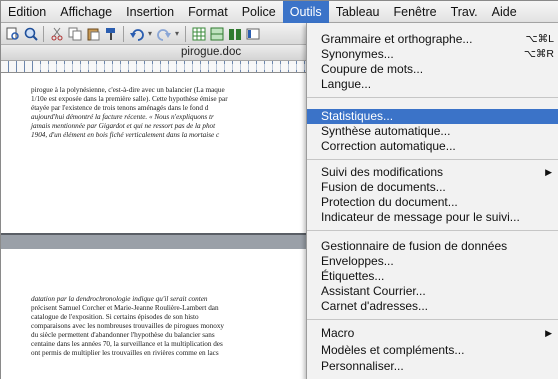 The width and height of the screenshot is (558, 379). Describe the element at coordinates (234, 33) in the screenshot. I see `columns-icon` at that location.